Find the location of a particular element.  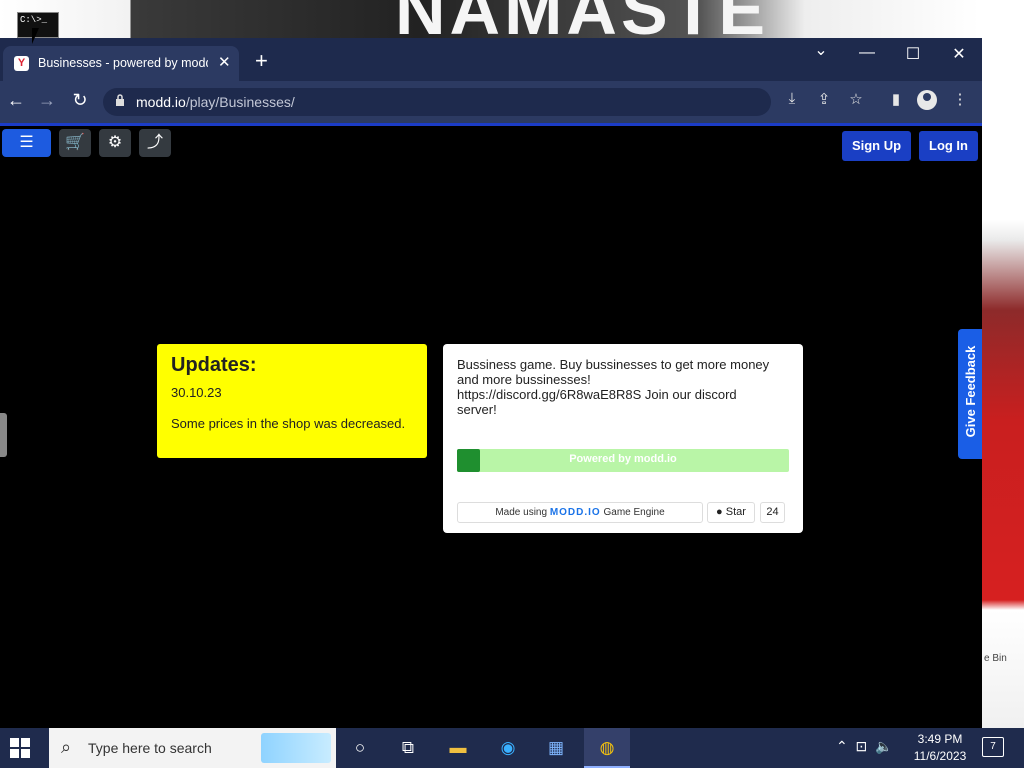

share-button-icon: ⤴ is located at coordinates (155, 143).